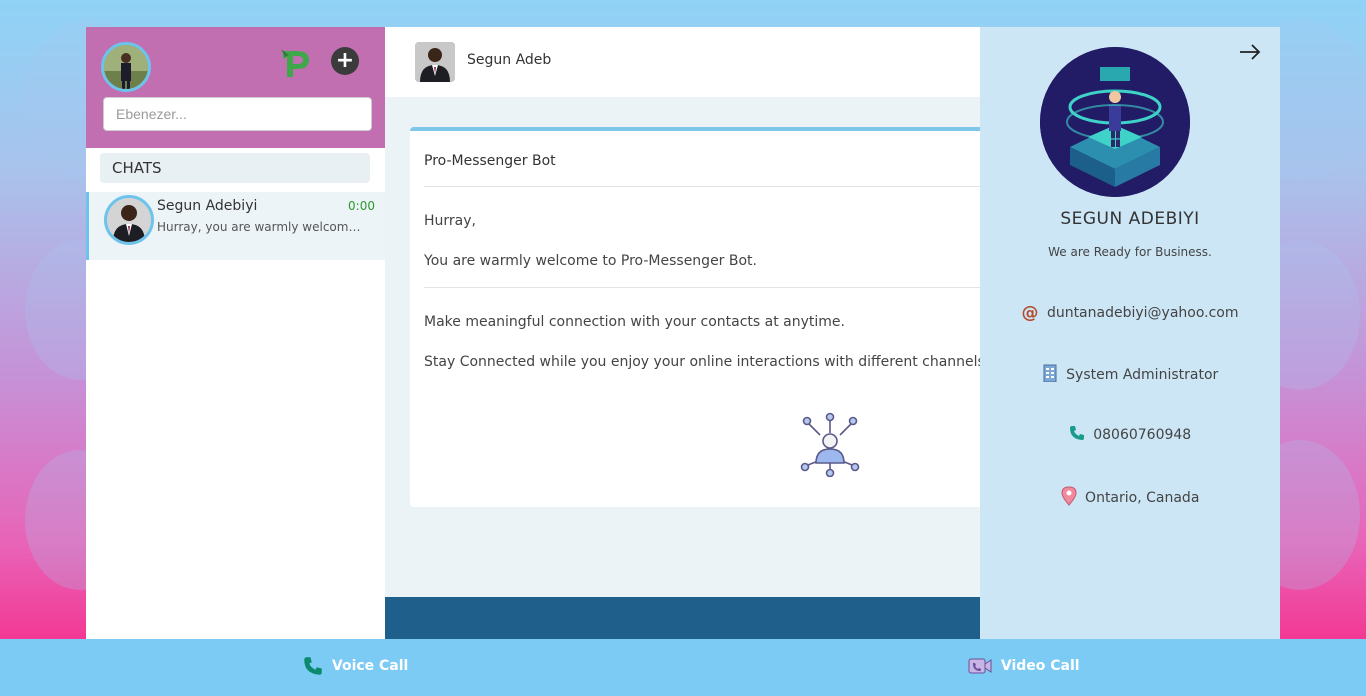  What do you see at coordinates (450, 221) in the screenshot?
I see `message-greeting: Hurray,` at bounding box center [450, 221].